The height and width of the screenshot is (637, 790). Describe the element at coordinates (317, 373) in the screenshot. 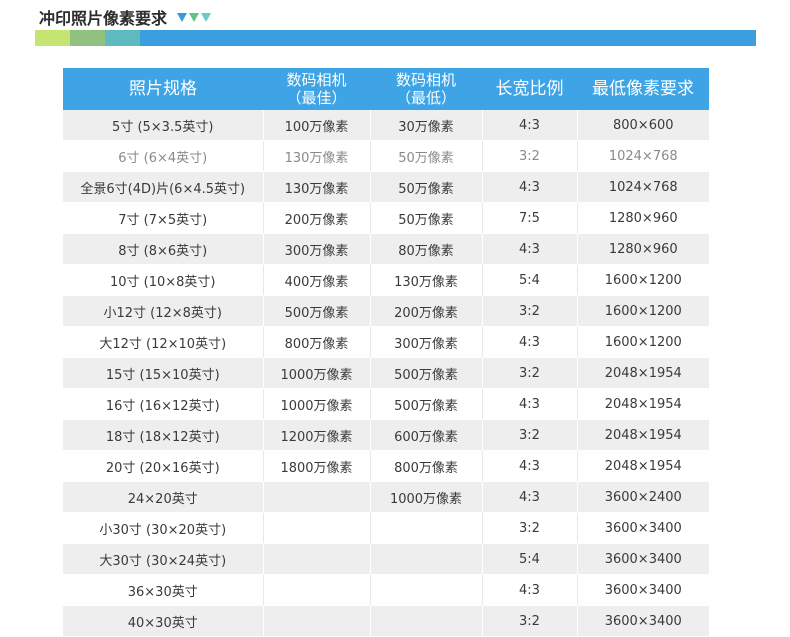

I see `table-cell-best: 1000万像素` at that location.